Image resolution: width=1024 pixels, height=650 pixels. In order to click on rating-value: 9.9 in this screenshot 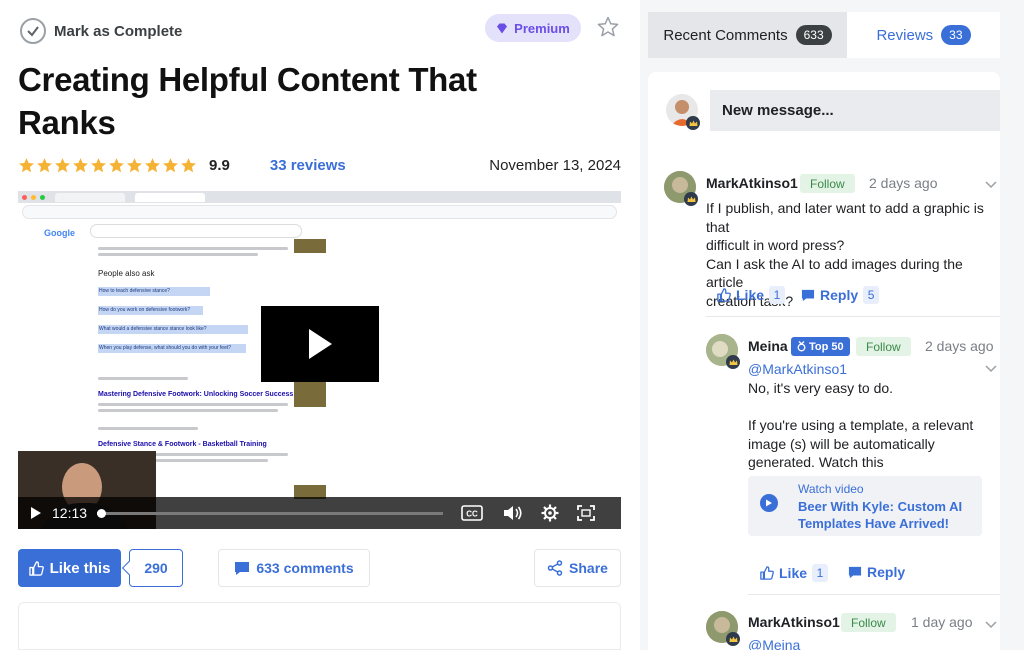, I will do `click(219, 165)`.